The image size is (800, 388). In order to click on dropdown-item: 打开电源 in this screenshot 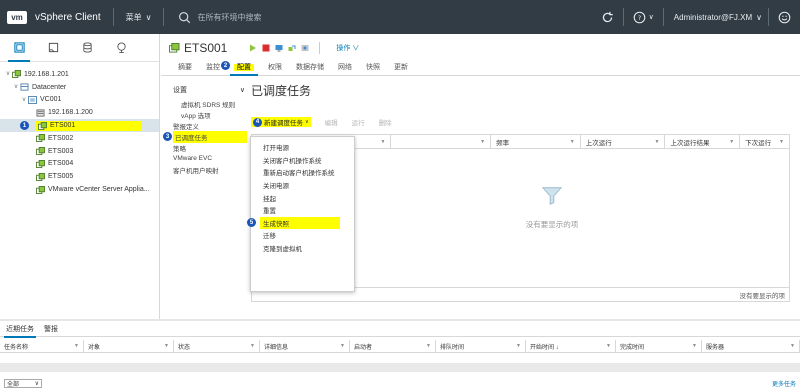, I will do `click(302, 147)`.